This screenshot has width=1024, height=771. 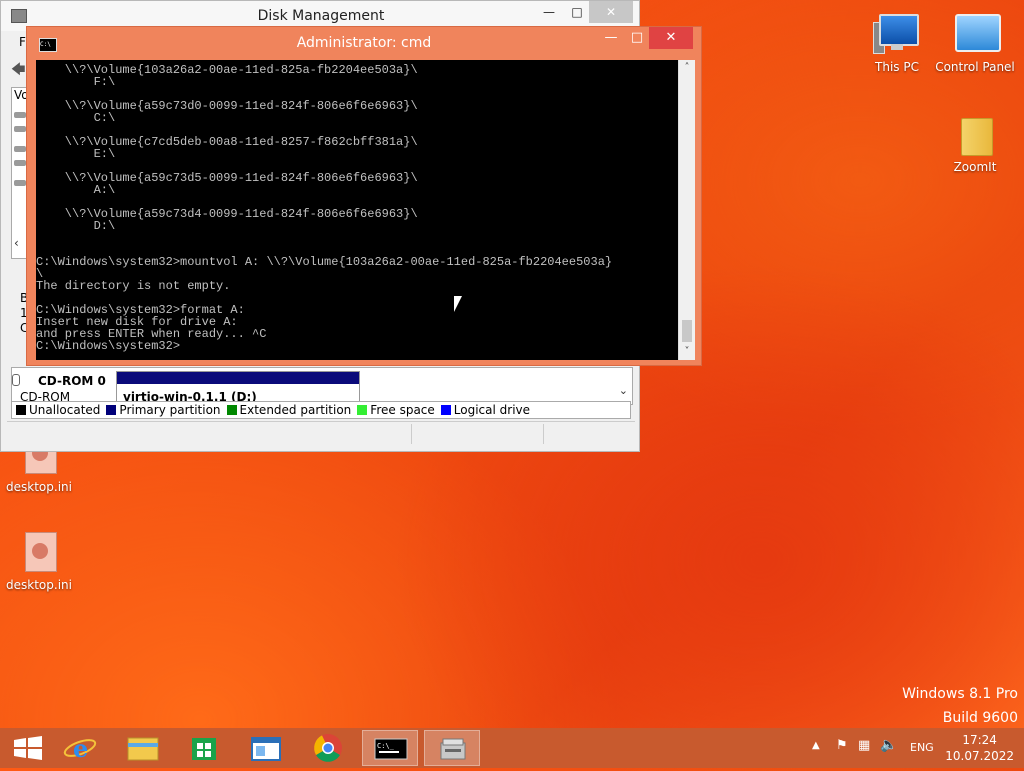 What do you see at coordinates (65, 410) in the screenshot?
I see `legend-label: Unallocated` at bounding box center [65, 410].